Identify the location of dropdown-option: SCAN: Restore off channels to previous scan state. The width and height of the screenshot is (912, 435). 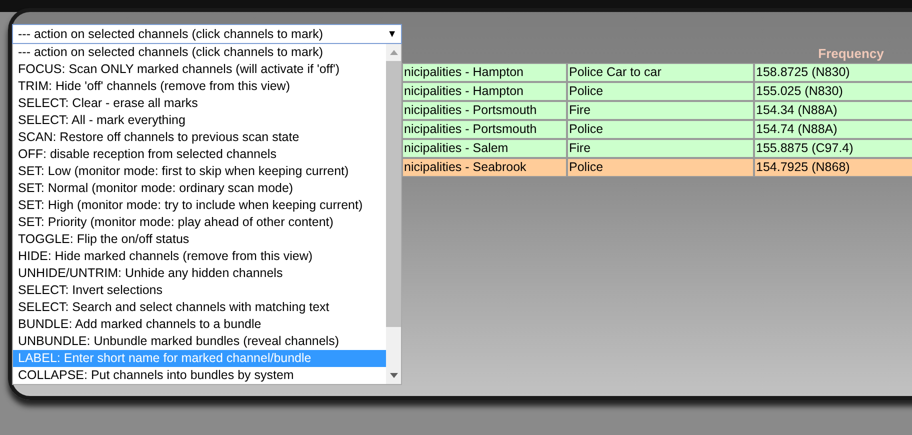
(199, 137).